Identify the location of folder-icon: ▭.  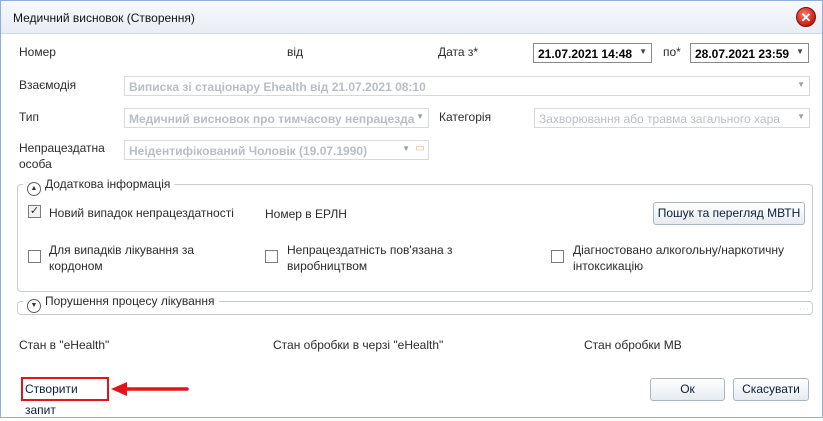
(420, 148).